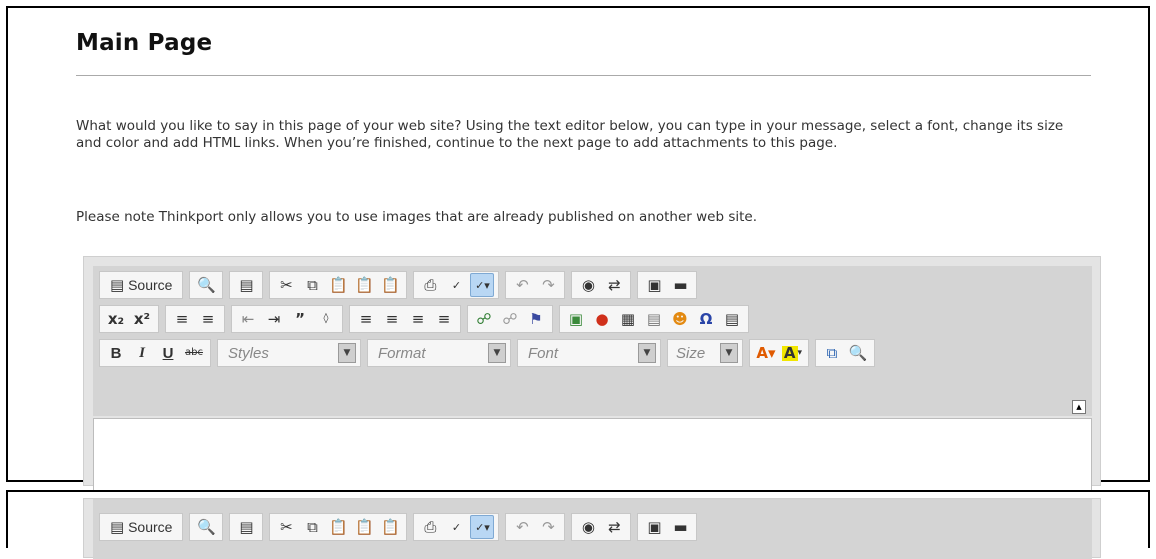 This screenshot has width=1156, height=559. Describe the element at coordinates (706, 319) in the screenshot. I see `special-char-button: Ω` at that location.